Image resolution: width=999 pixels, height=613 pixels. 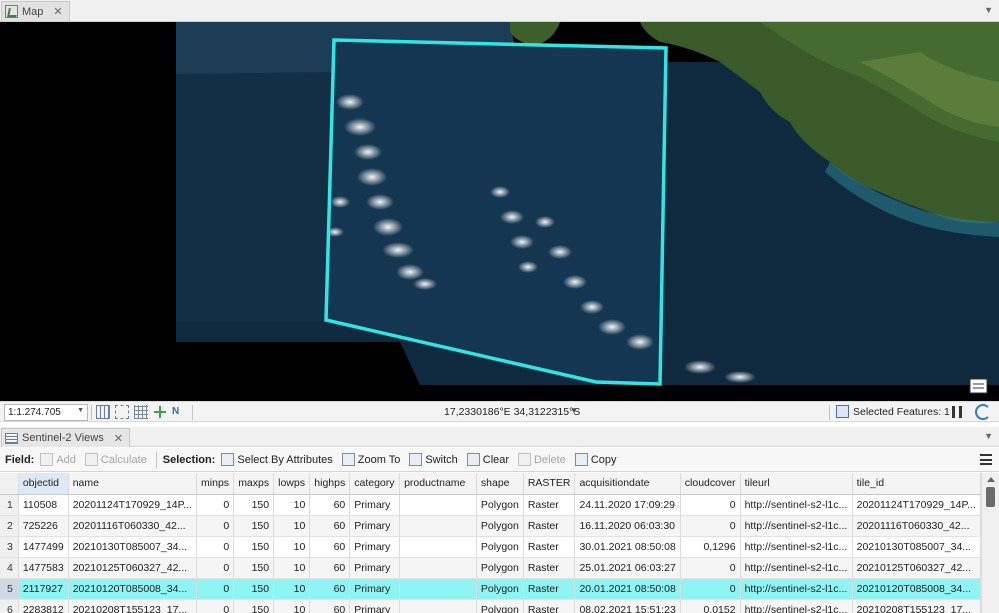 What do you see at coordinates (115, 459) in the screenshot?
I see `calculate-field-button: Calculate` at bounding box center [115, 459].